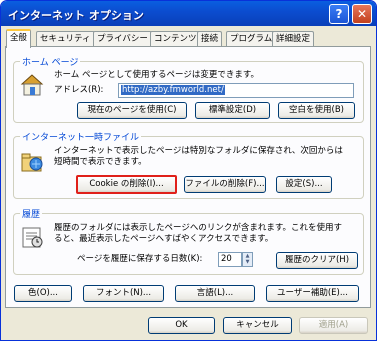 This screenshot has height=341, width=377. What do you see at coordinates (188, 13) in the screenshot?
I see `title-bar: インターネット オプション ? ✕` at bounding box center [188, 13].